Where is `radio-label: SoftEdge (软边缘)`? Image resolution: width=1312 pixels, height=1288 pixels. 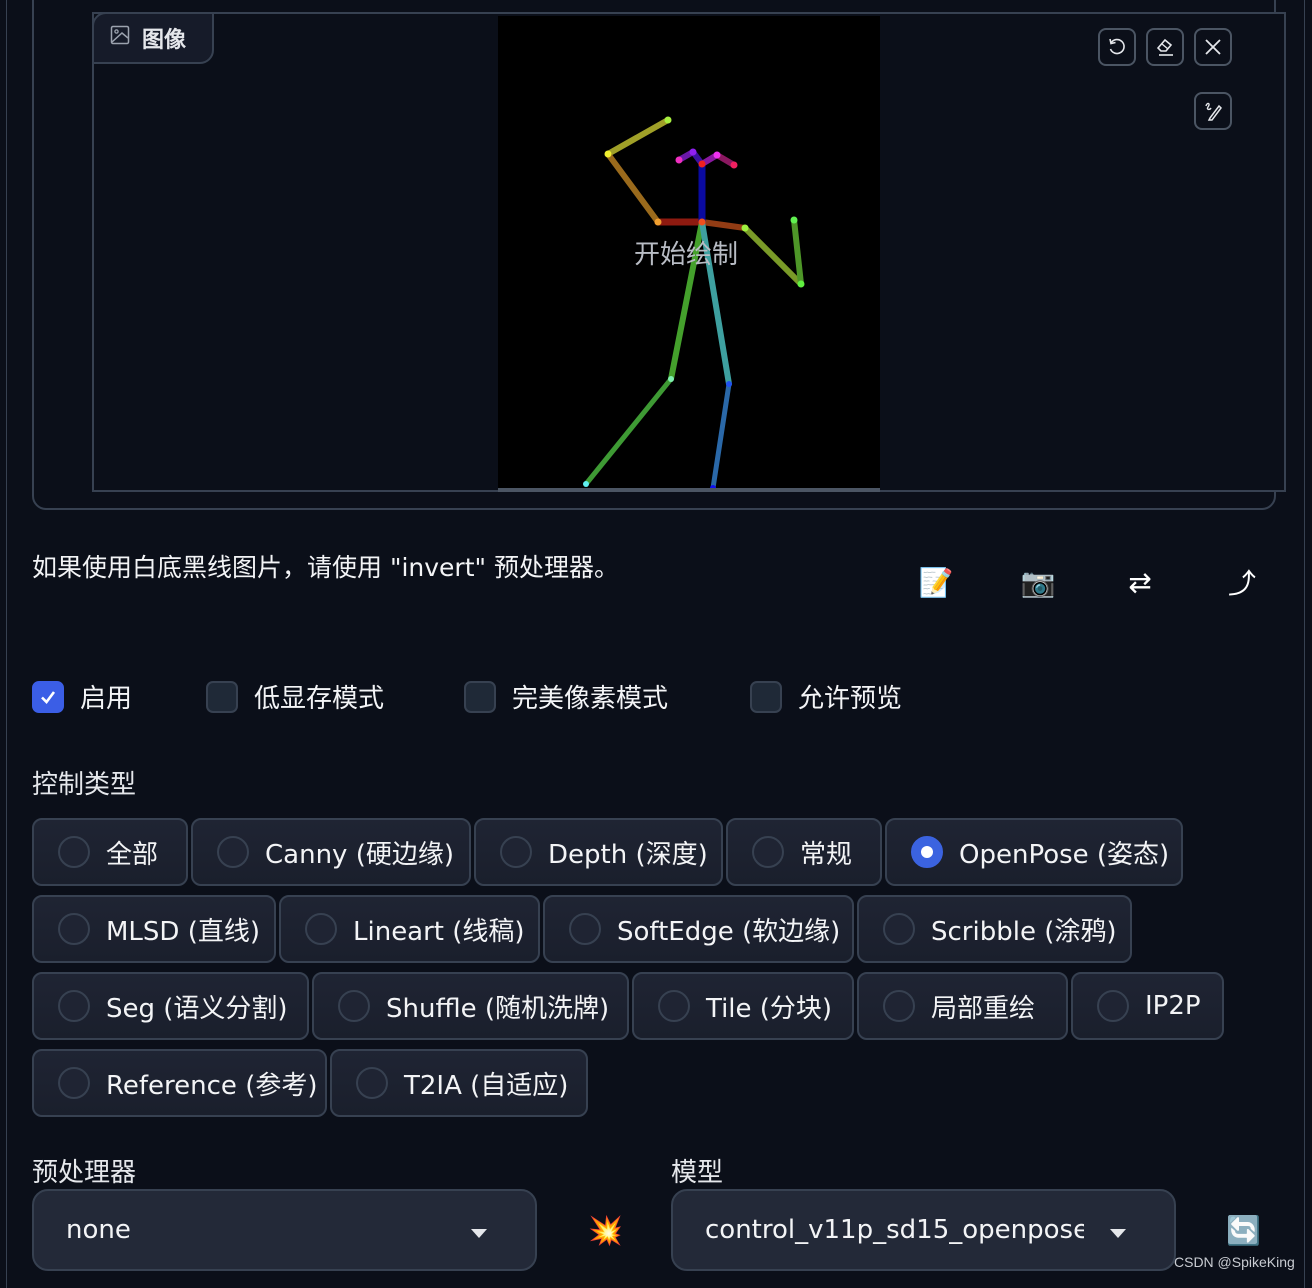 radio-label: SoftEdge (软边缘) is located at coordinates (729, 931).